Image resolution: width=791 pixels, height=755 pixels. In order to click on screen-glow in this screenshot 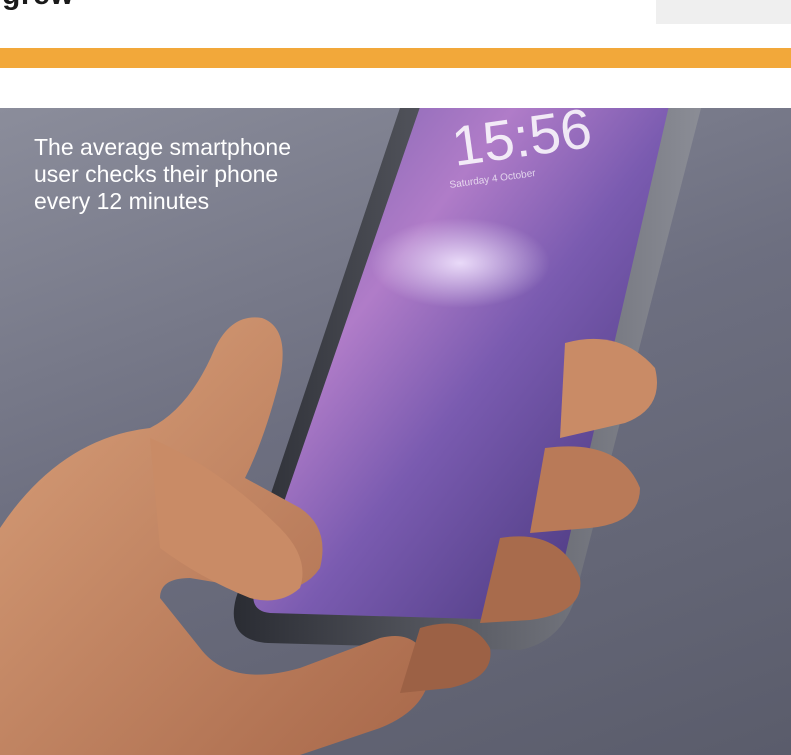, I will do `click(460, 263)`.